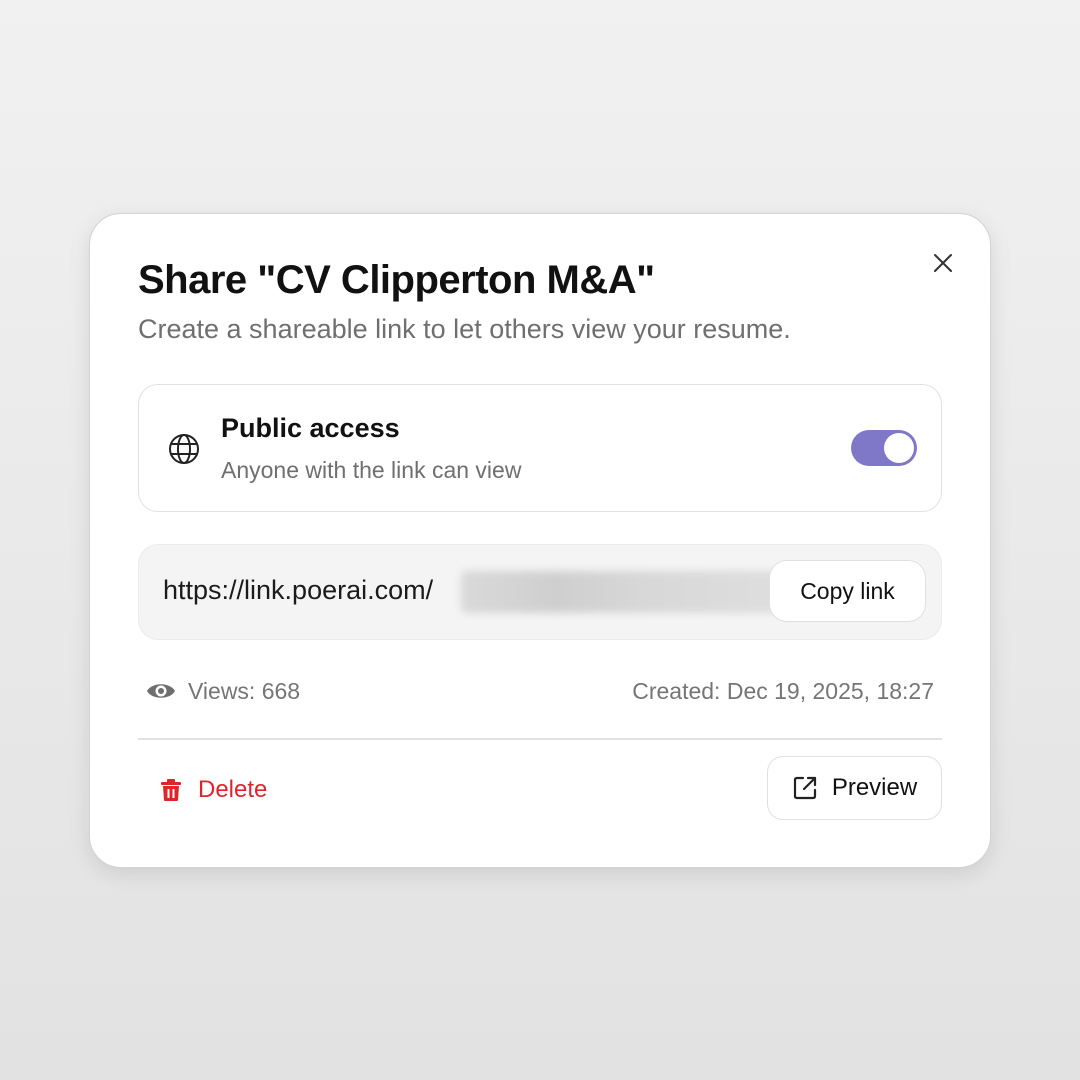 This screenshot has height=1080, width=1080. Describe the element at coordinates (171, 790) in the screenshot. I see `trash-icon` at that location.